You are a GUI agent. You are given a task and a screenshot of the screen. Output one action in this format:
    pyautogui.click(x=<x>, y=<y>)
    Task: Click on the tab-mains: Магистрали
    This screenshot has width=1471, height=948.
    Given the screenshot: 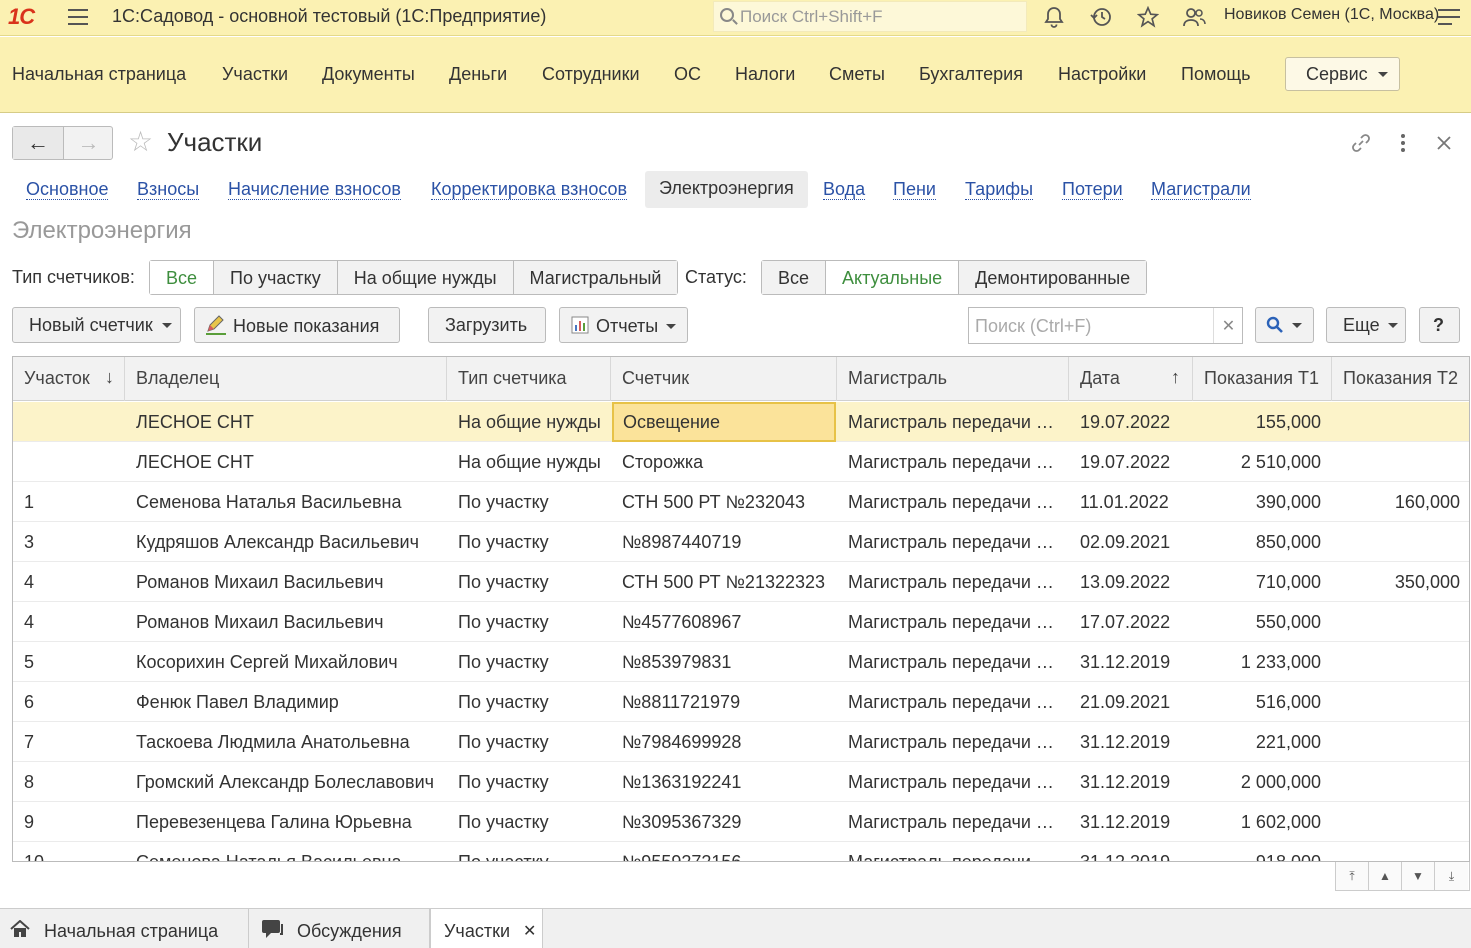 What is the action you would take?
    pyautogui.click(x=1201, y=189)
    